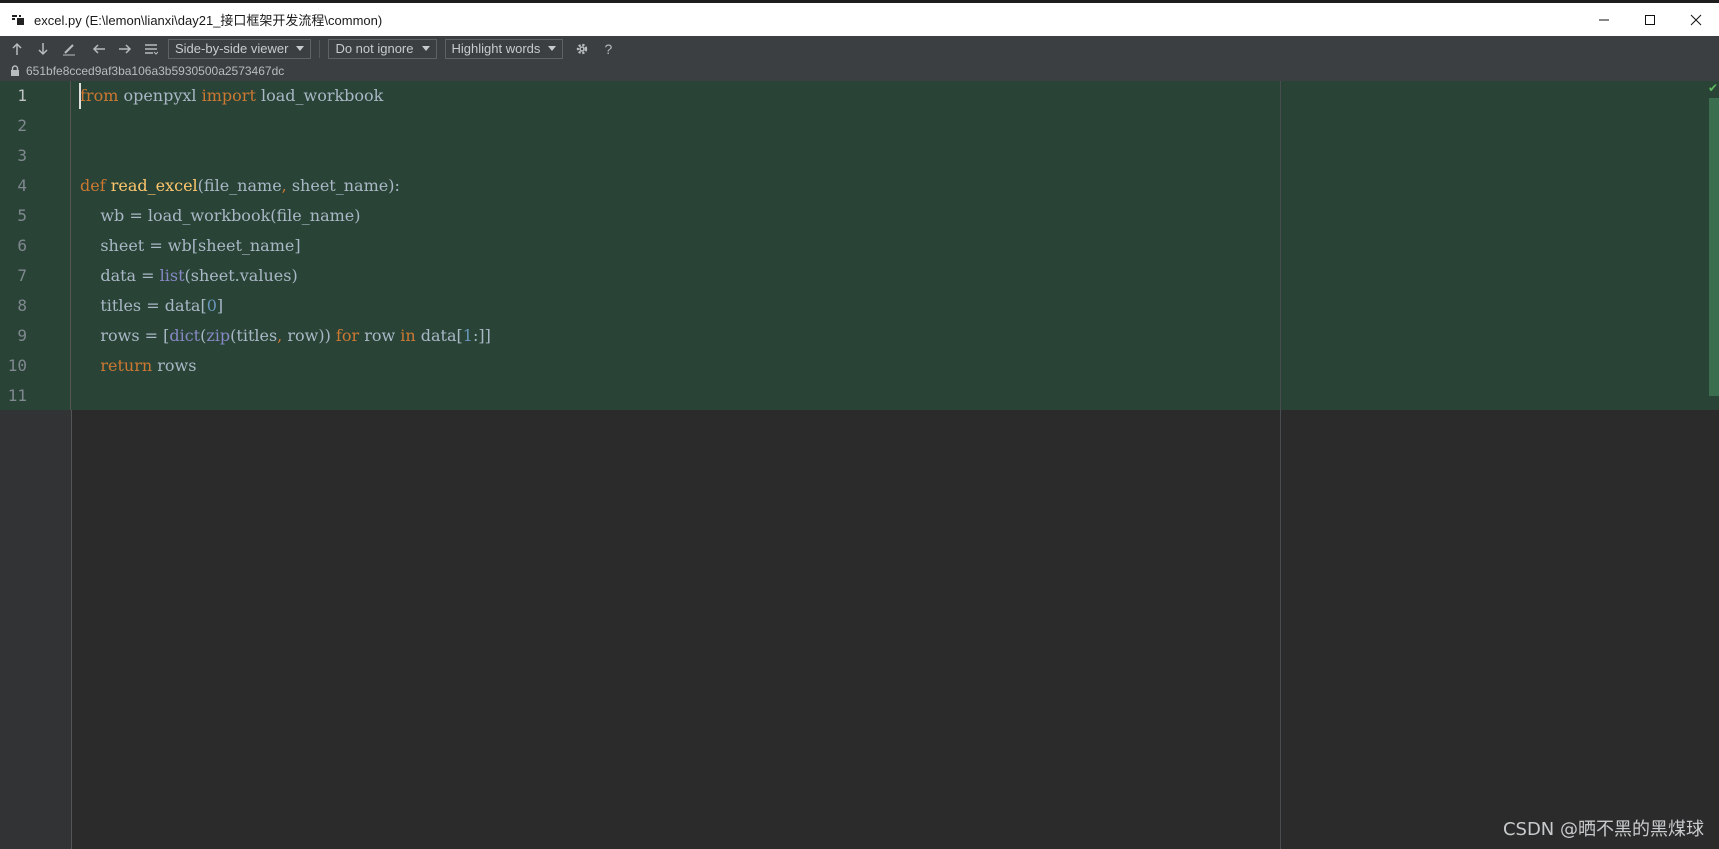  I want to click on whitespace-dropdown: Do not ignore, so click(382, 48).